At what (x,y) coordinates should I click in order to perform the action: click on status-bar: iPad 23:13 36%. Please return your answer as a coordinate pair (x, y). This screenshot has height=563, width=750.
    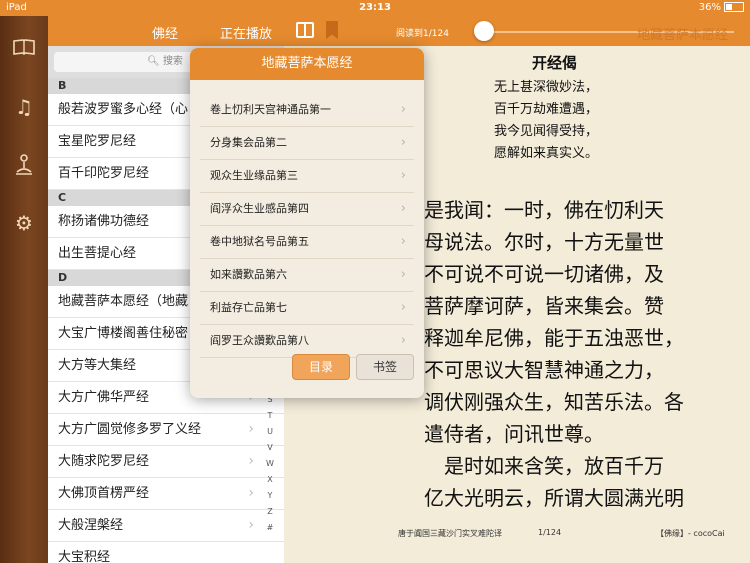
    Looking at the image, I should click on (375, 8).